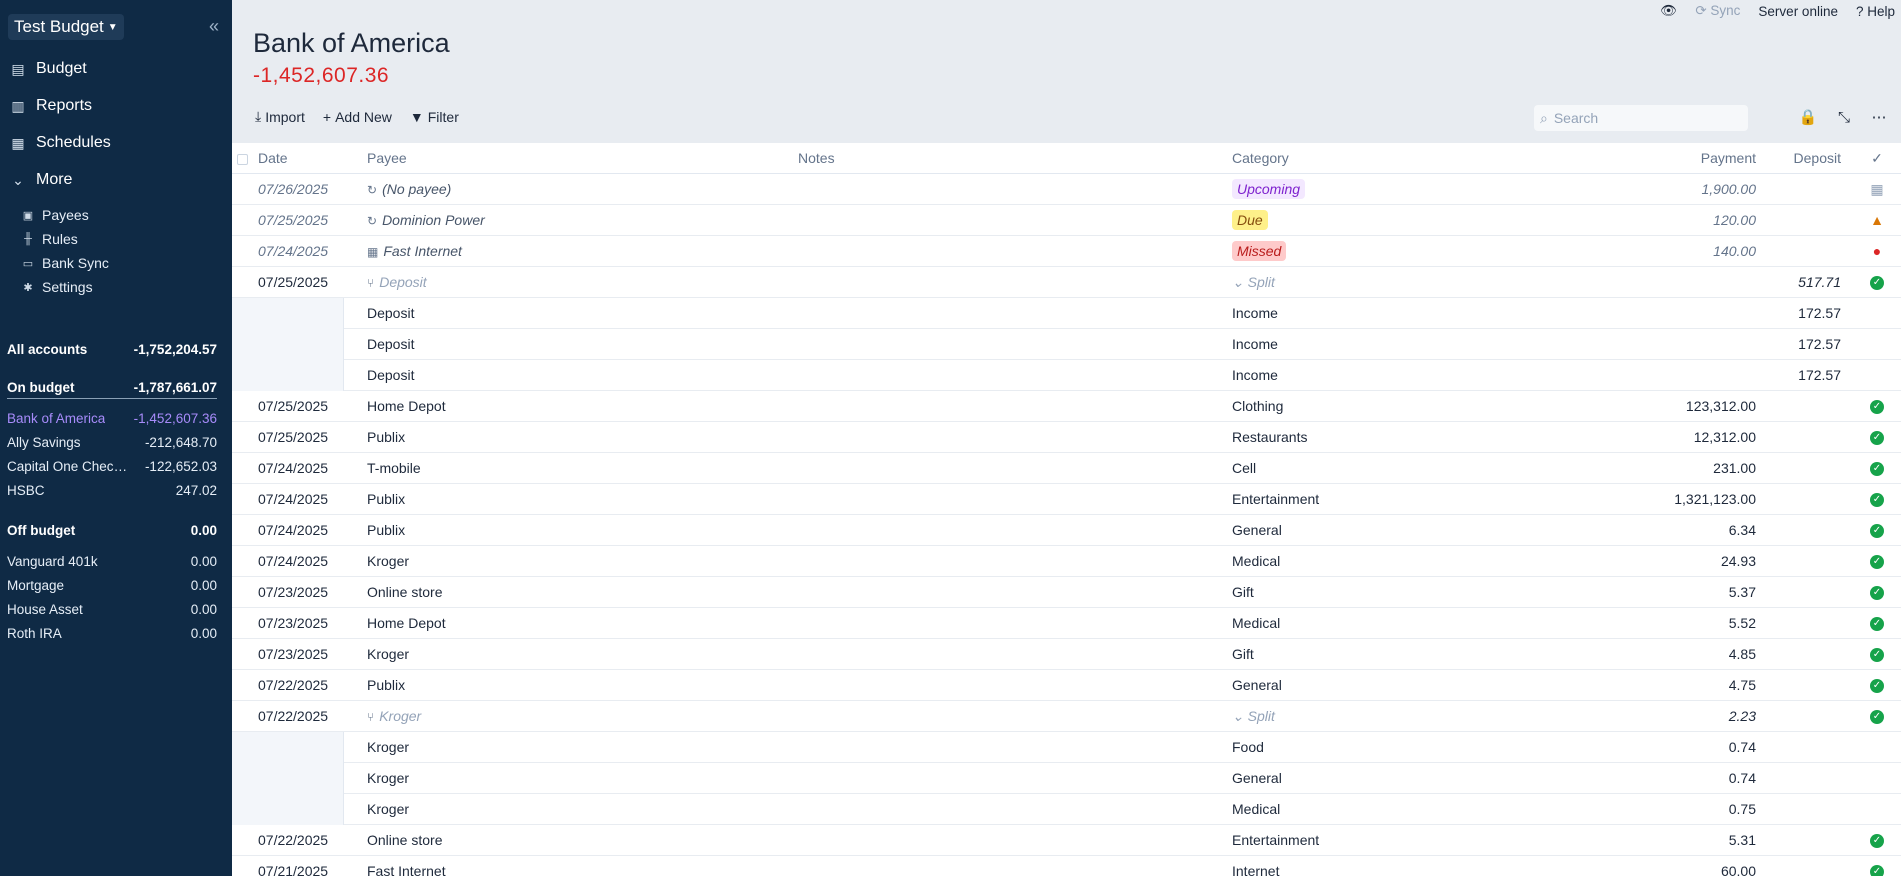  Describe the element at coordinates (112, 585) in the screenshot. I see `account-mortgage: Mortgage 0.00` at that location.